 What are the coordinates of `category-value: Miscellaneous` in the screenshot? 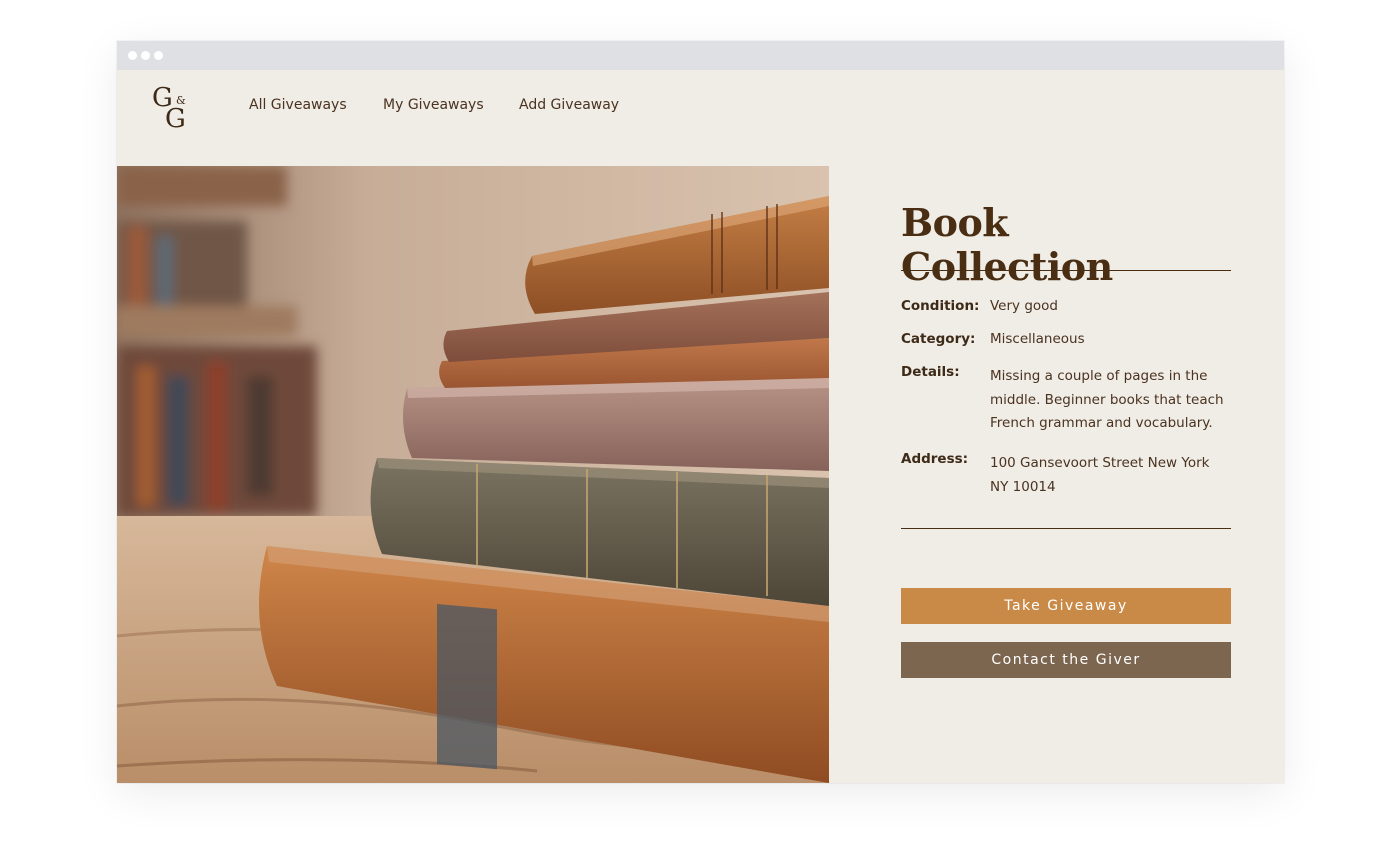 It's located at (1037, 339).